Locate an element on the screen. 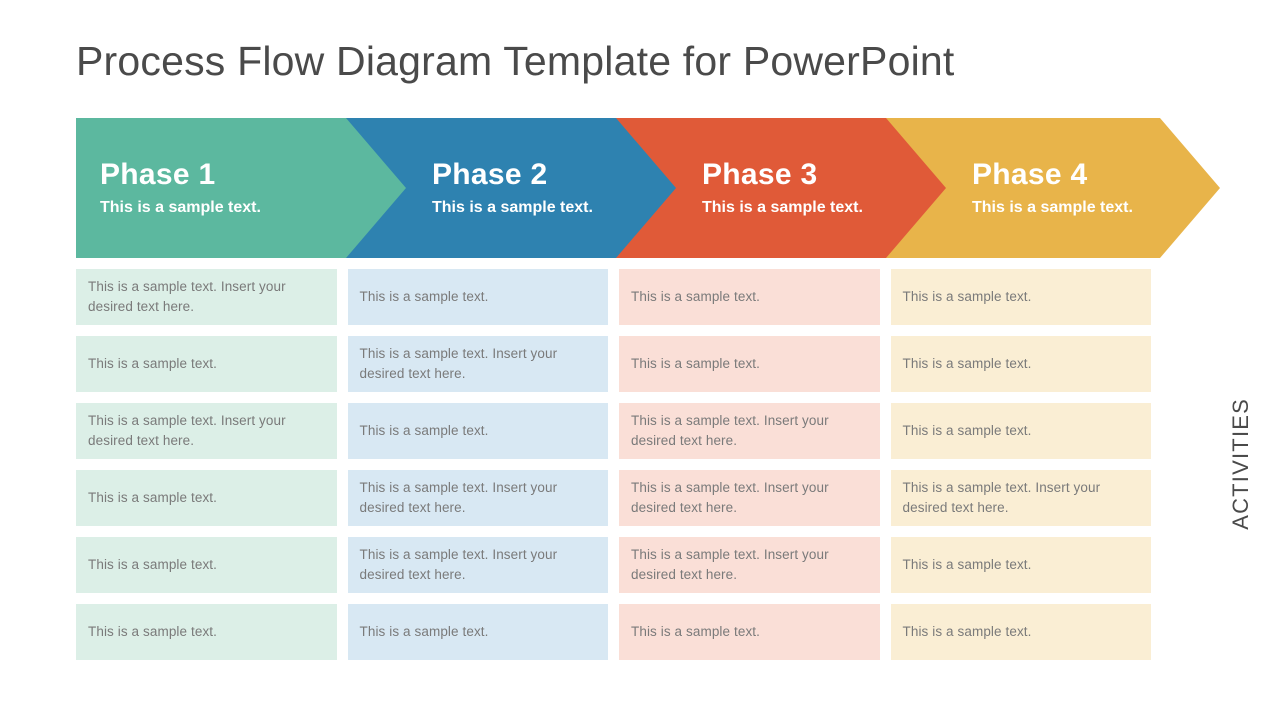 This screenshot has height=720, width=1280. phase-3-content: Phase 3 This is a sample text. is located at coordinates (798, 187).